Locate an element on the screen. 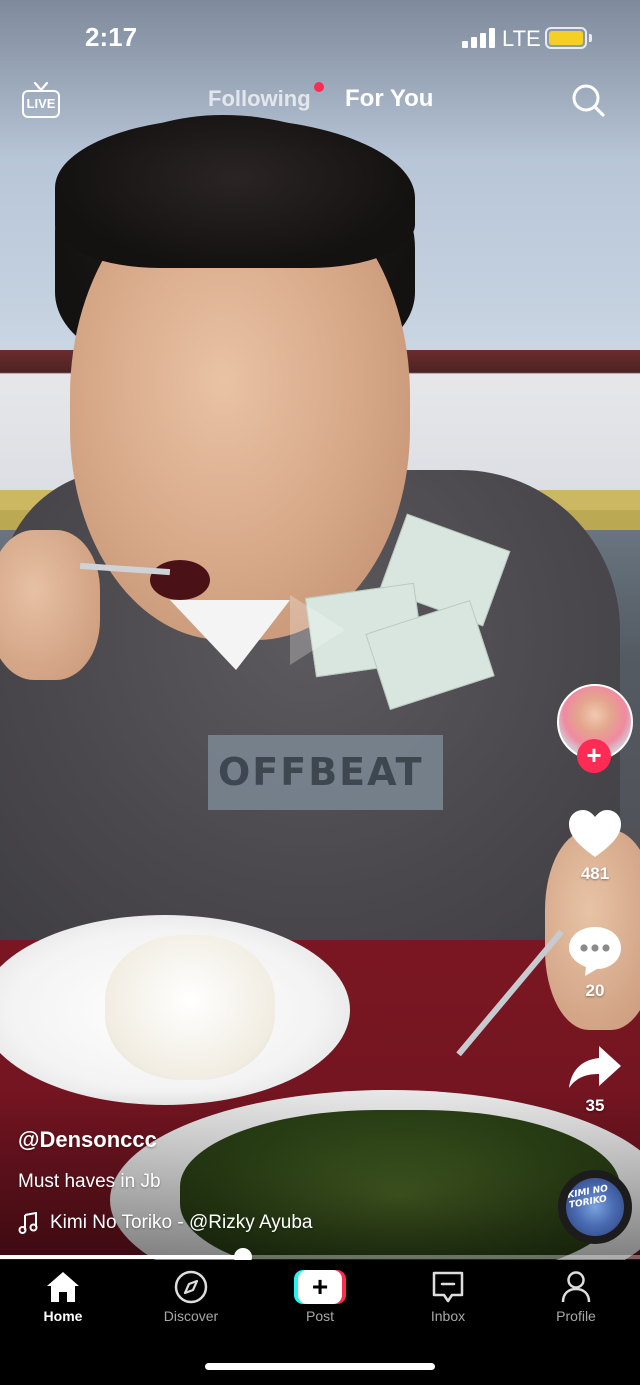 The height and width of the screenshot is (1385, 640). tab-home: Home is located at coordinates (63, 1297).